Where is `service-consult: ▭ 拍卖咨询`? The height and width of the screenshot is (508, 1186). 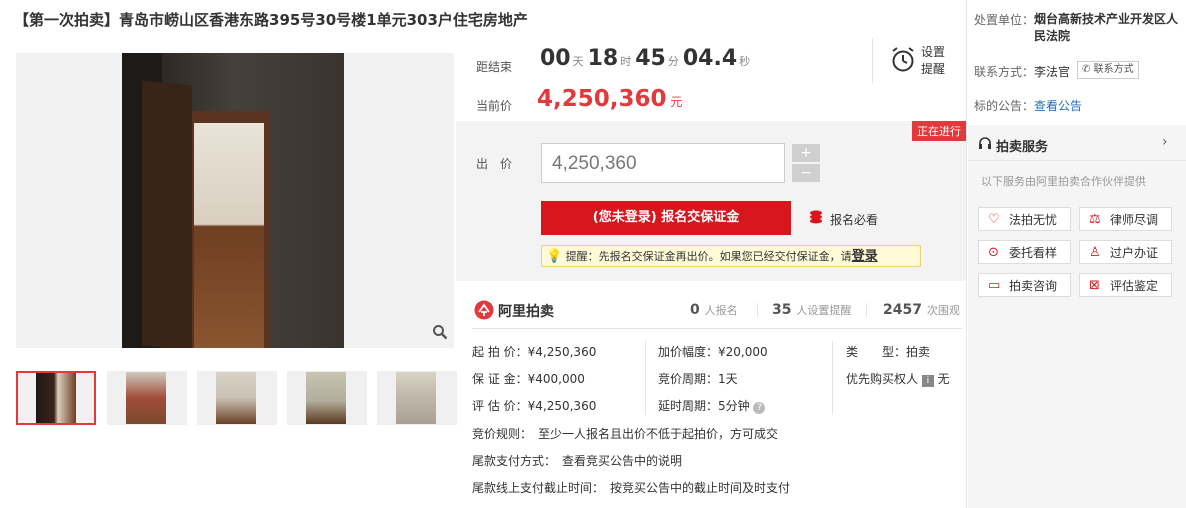
service-consult: ▭ 拍卖咨询 is located at coordinates (1024, 285).